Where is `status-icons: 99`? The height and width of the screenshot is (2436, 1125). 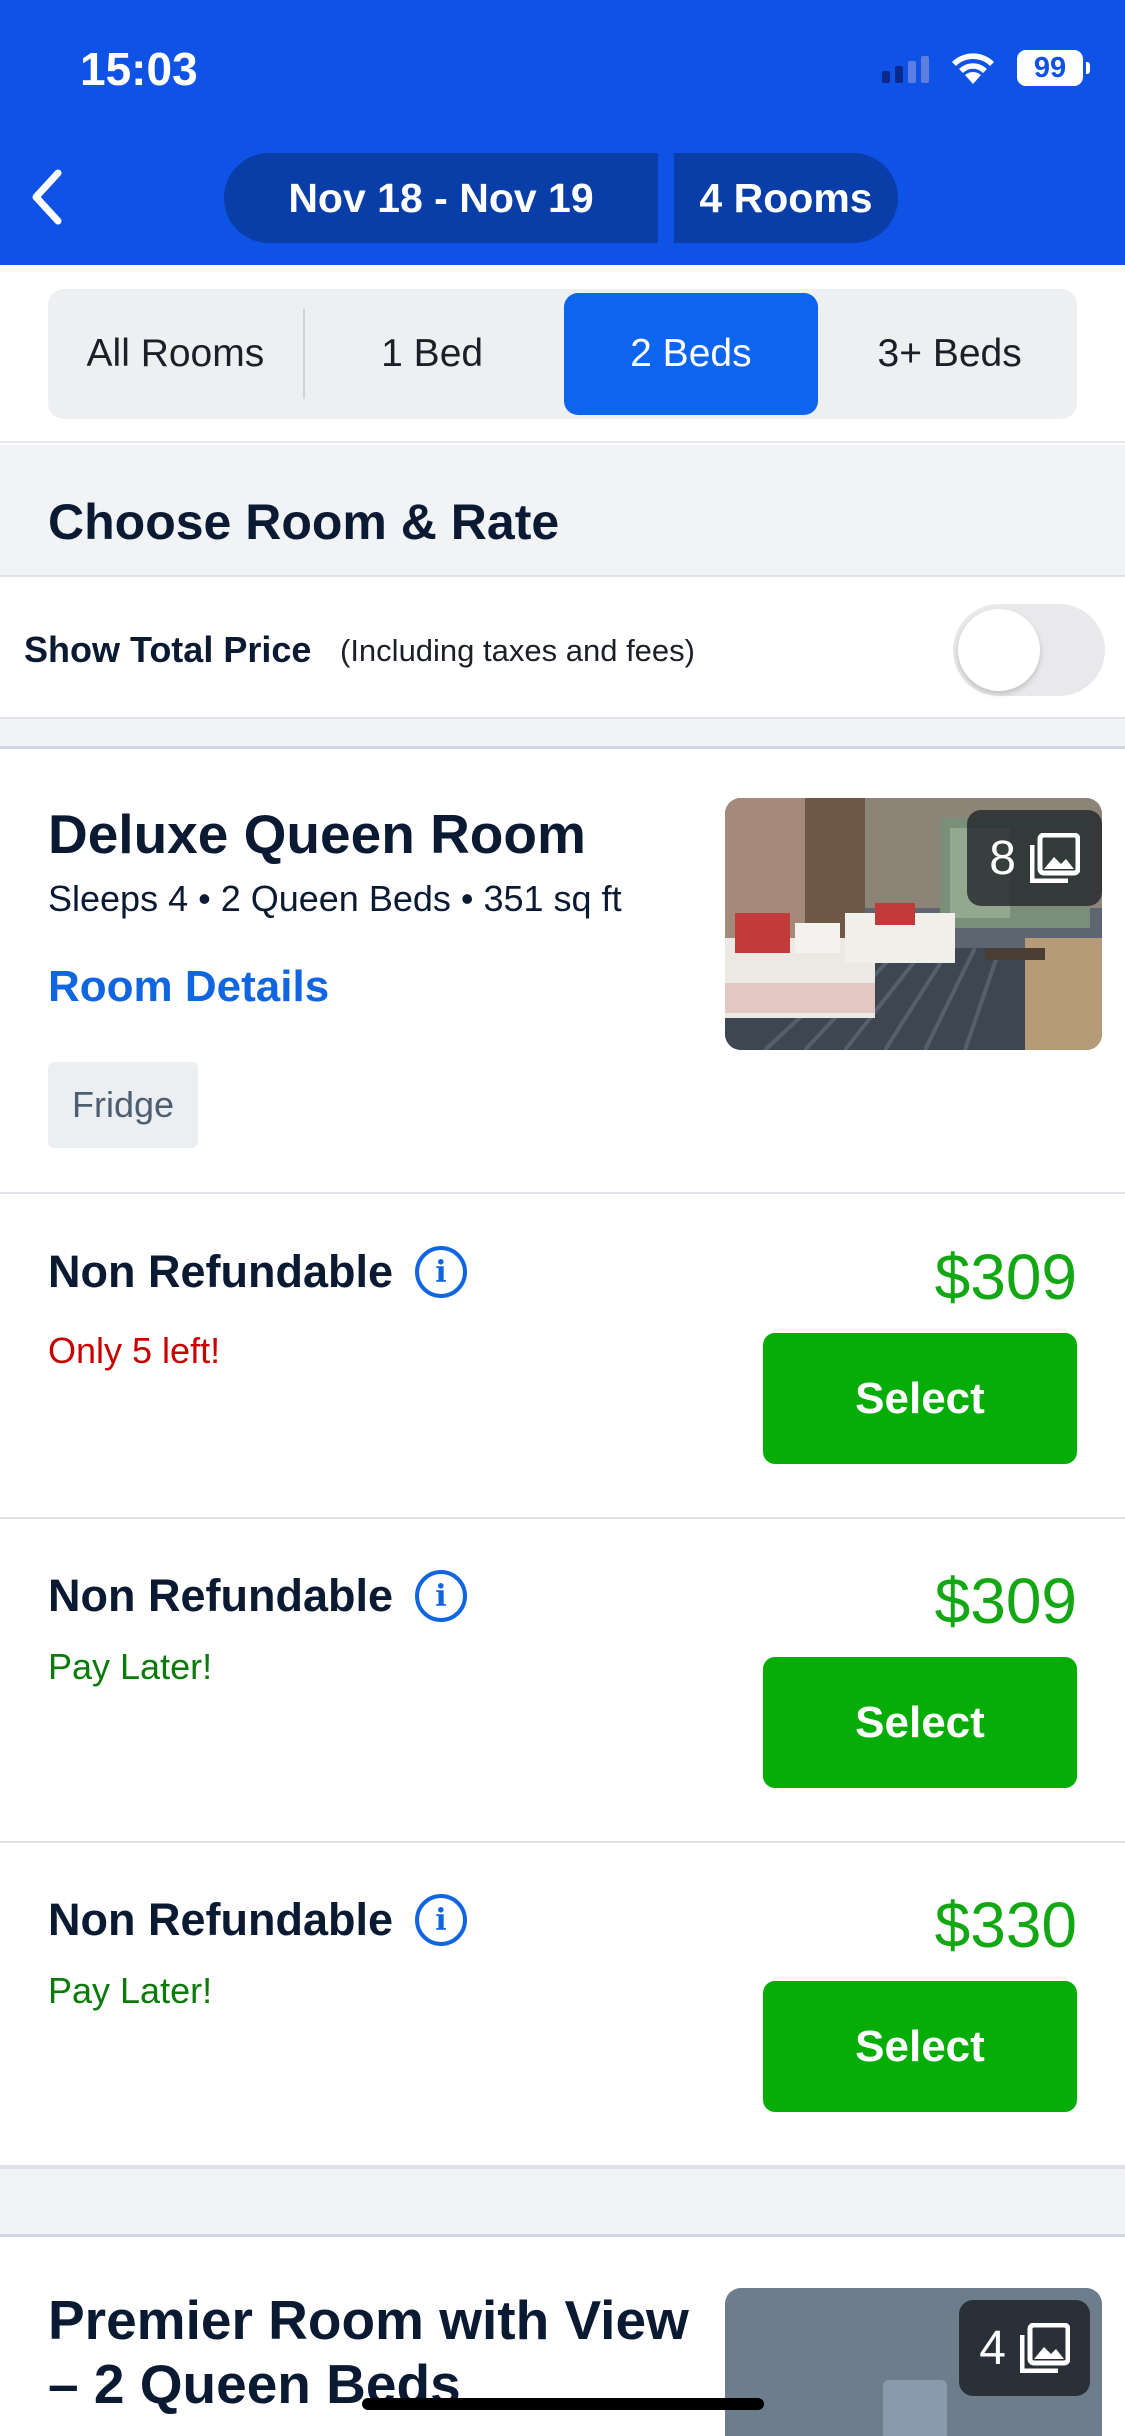 status-icons: 99 is located at coordinates (986, 68).